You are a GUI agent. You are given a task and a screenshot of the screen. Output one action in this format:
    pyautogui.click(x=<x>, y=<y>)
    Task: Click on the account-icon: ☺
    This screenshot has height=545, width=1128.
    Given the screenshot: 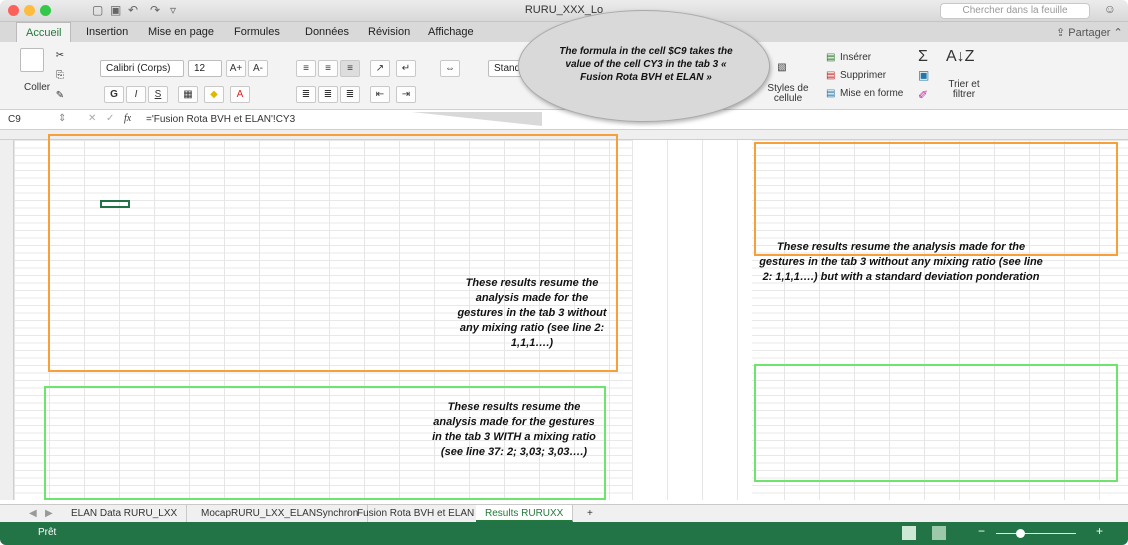 What is the action you would take?
    pyautogui.click(x=1110, y=9)
    